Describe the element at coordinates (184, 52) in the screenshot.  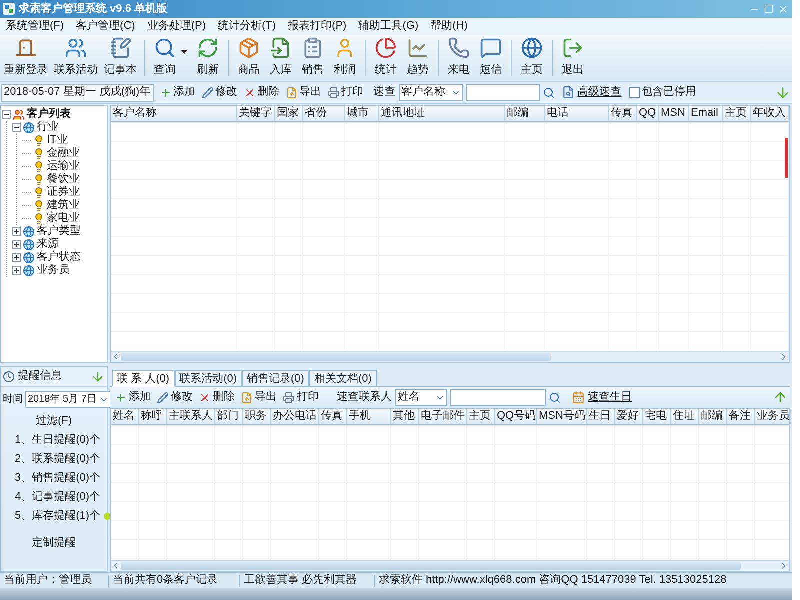
I see `caret-icon` at that location.